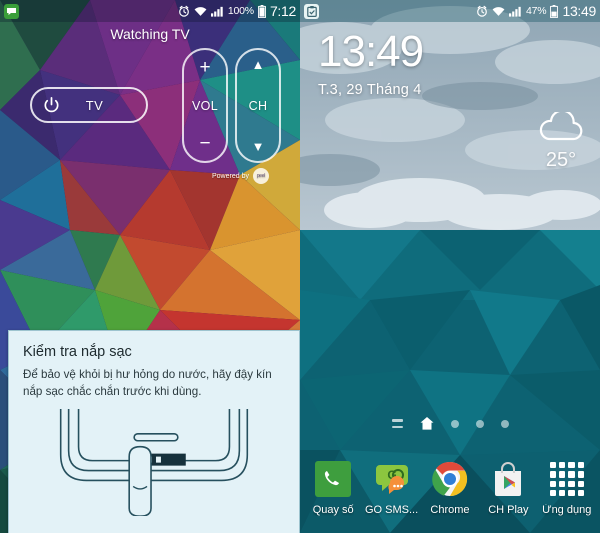 The image size is (600, 533). What do you see at coordinates (397, 423) in the screenshot?
I see `page-indicator-list-icon` at bounding box center [397, 423].